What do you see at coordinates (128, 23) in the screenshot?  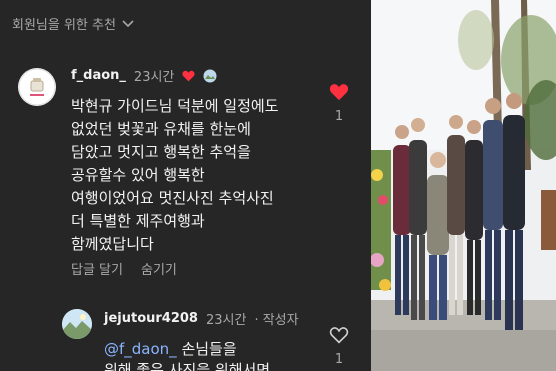 I see `chevron-down-icon` at bounding box center [128, 23].